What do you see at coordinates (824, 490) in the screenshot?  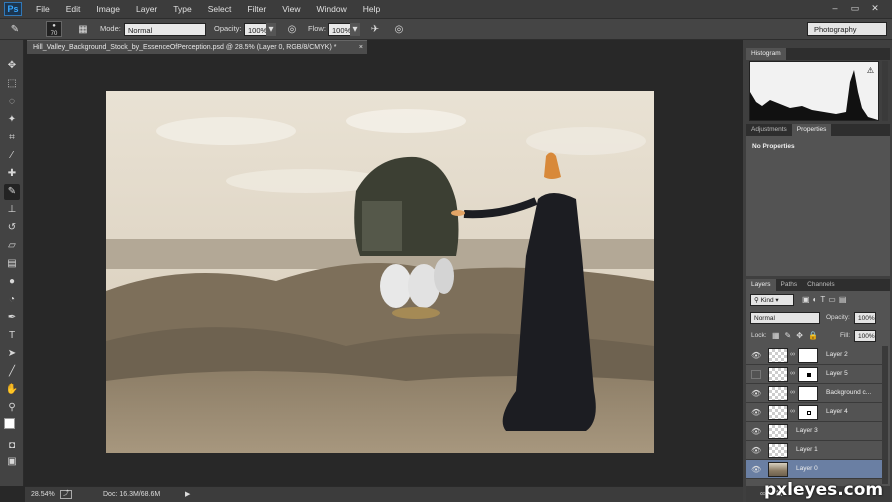 I see `watermark: pxleyes.com` at bounding box center [824, 490].